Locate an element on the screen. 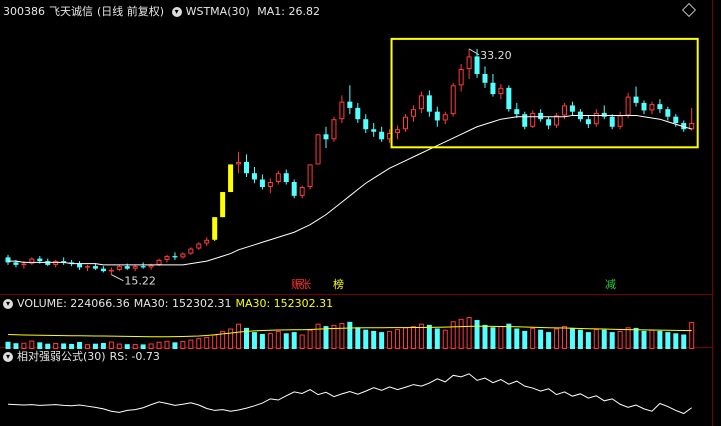  rs-chart is located at coordinates (356, 395).